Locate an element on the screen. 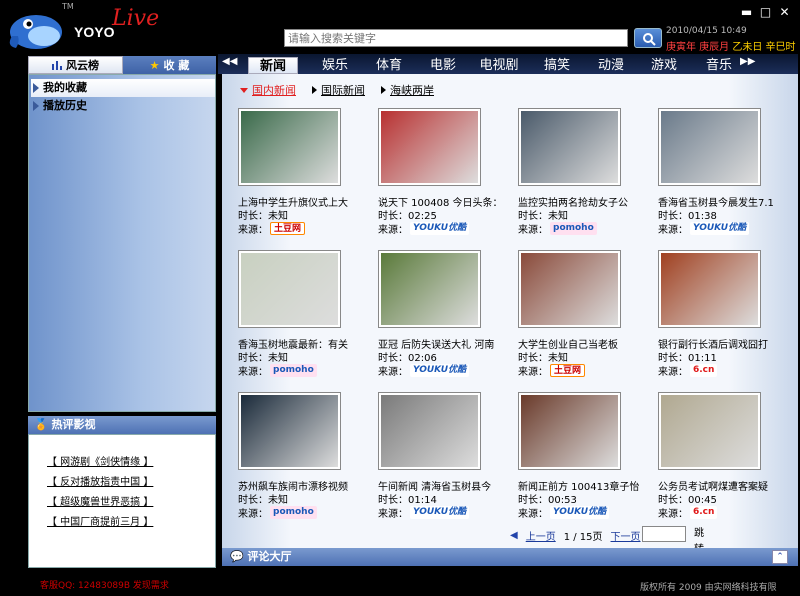  hot-review-item: 【 超级魔兽世界恶搞 】 is located at coordinates (100, 500).